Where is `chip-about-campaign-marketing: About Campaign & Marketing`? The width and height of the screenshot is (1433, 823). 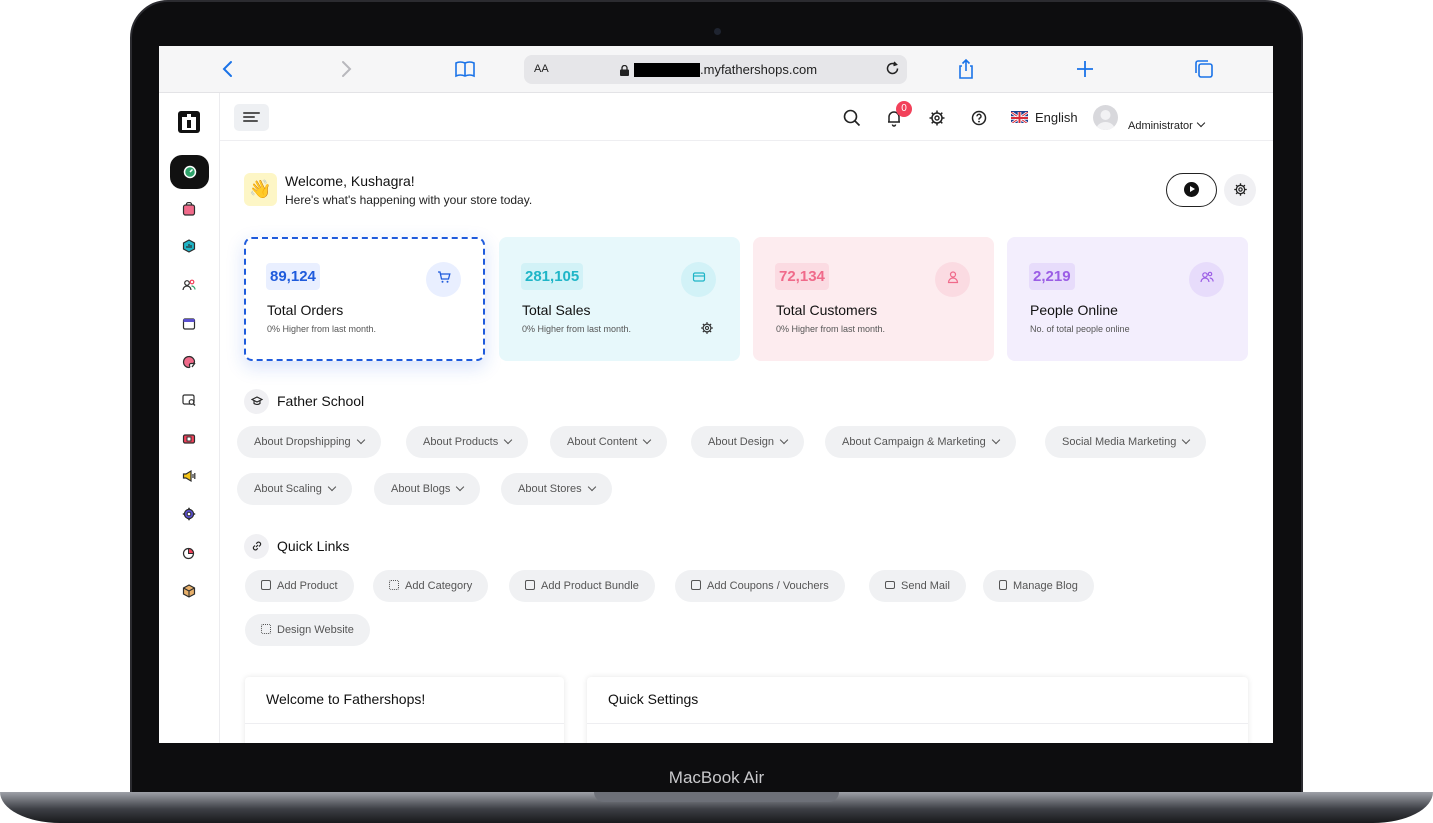 chip-about-campaign-marketing: About Campaign & Marketing is located at coordinates (920, 442).